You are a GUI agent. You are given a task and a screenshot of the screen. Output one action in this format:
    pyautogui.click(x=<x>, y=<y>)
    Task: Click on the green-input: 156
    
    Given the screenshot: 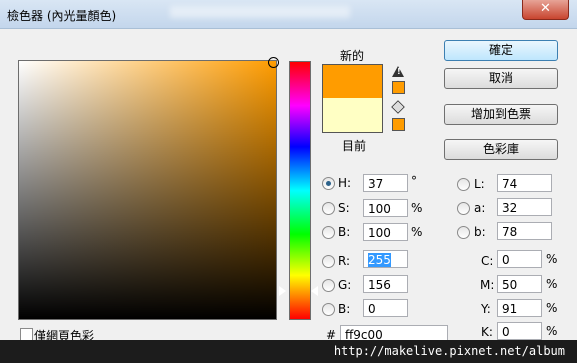 What is the action you would take?
    pyautogui.click(x=385, y=284)
    